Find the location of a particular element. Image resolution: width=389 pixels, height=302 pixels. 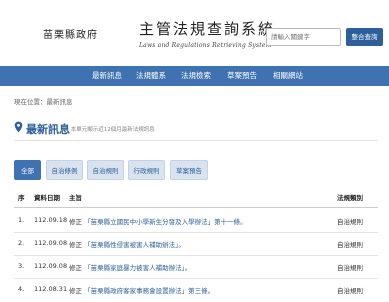

section-note: - 本單元顯示近12個月最新法規訊息 is located at coordinates (111, 130).